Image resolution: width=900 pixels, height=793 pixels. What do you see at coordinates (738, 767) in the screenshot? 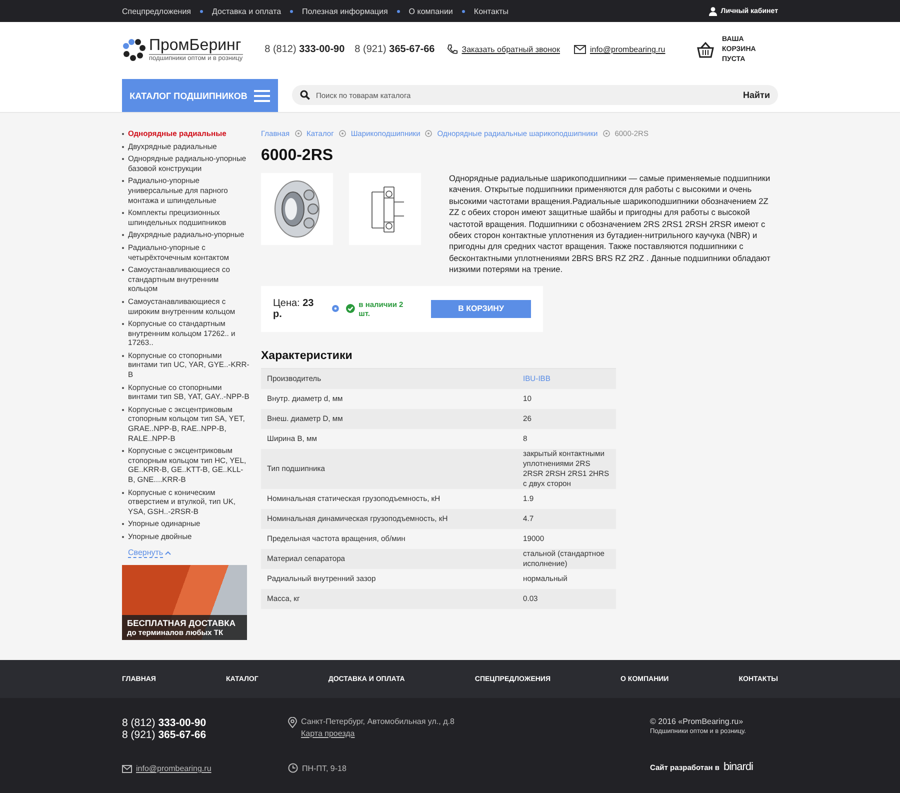
I see `developer-logo: binardi` at bounding box center [738, 767].